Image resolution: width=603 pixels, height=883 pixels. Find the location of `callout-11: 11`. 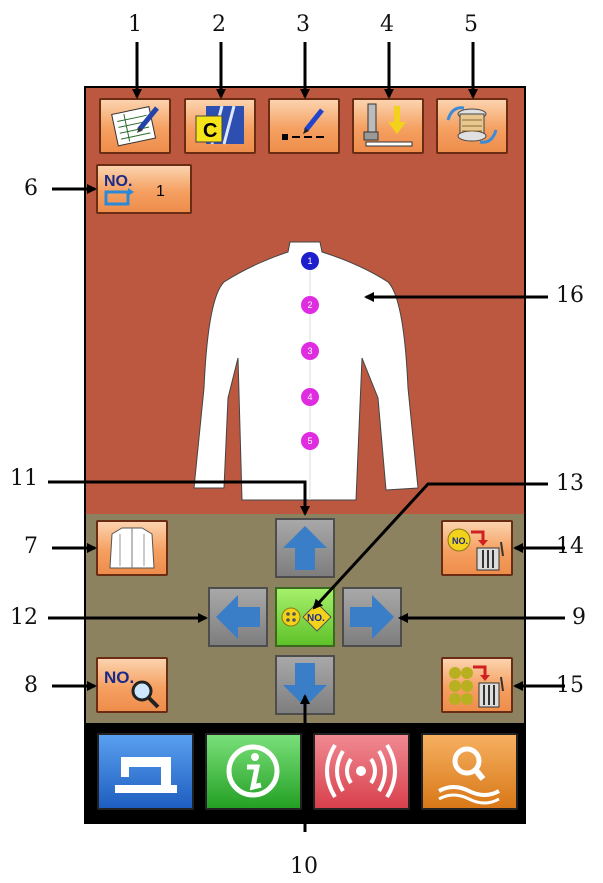

callout-11: 11 is located at coordinates (24, 478).